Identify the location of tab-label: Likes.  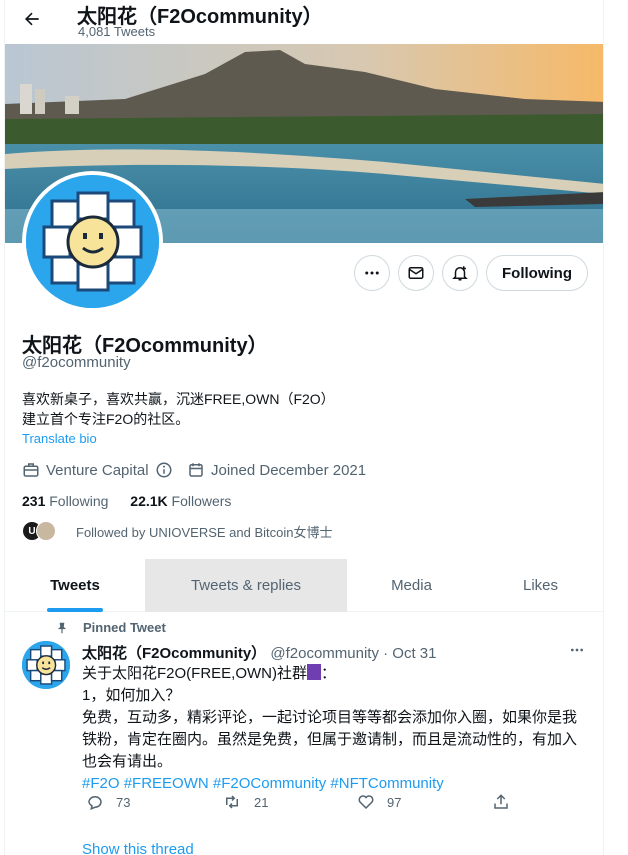
(540, 585).